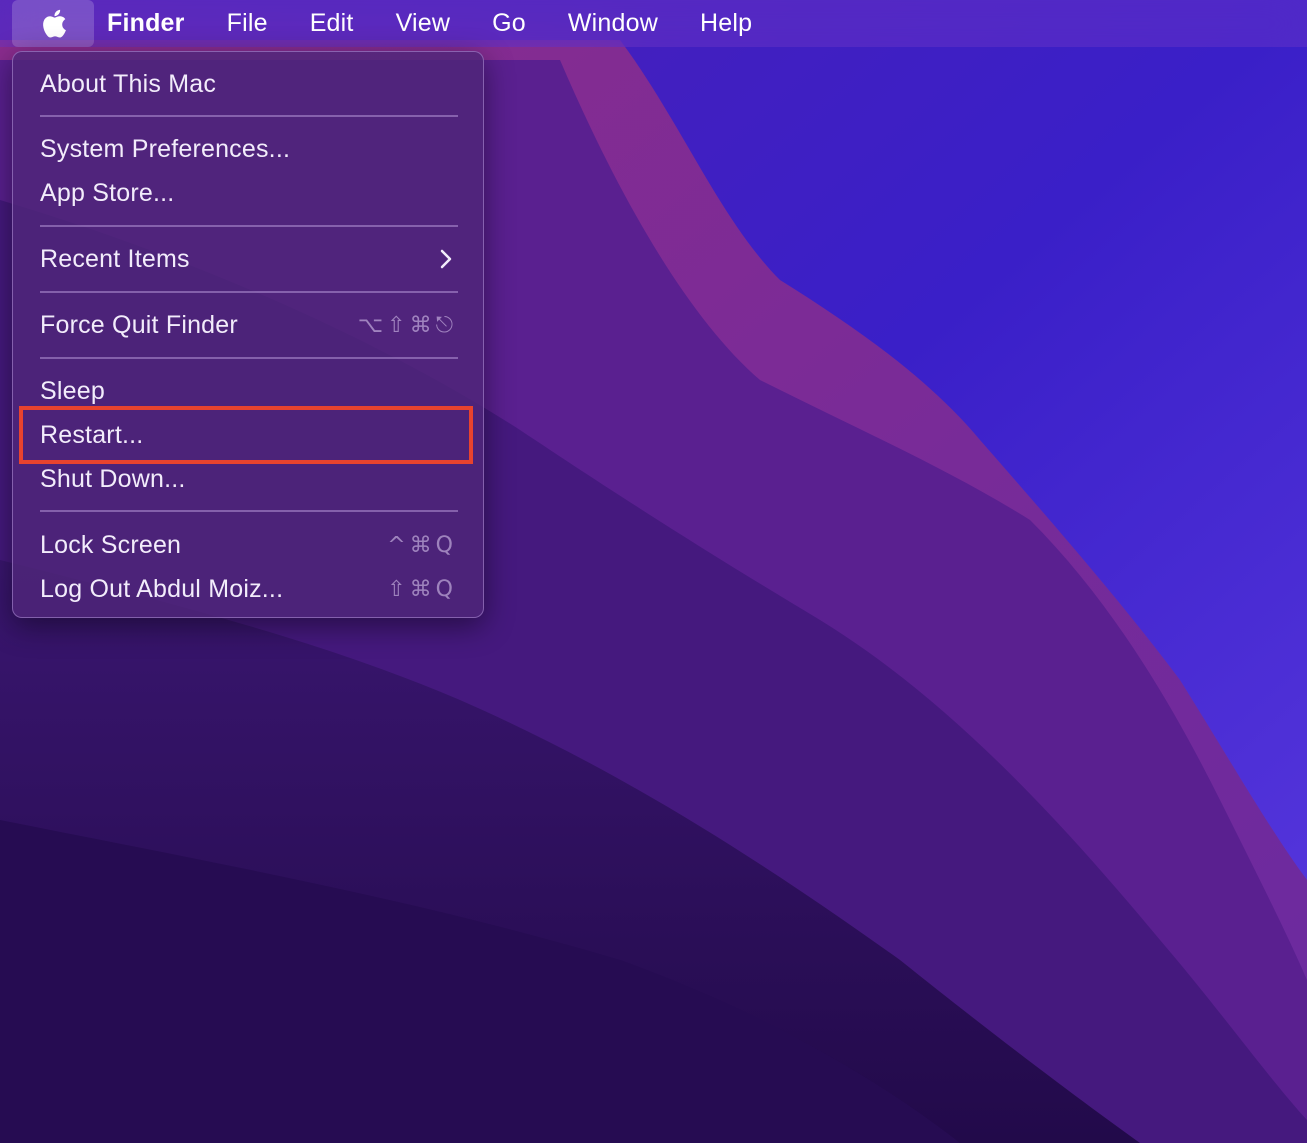 The width and height of the screenshot is (1307, 1143). Describe the element at coordinates (422, 589) in the screenshot. I see `keyboard-shortcut: ⇧⌘Q` at that location.